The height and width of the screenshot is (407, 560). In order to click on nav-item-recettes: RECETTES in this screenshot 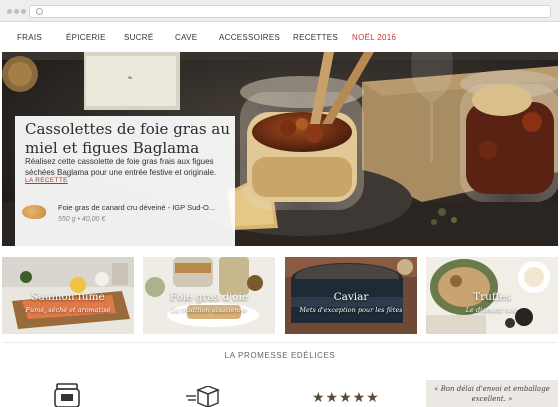, I will do `click(315, 37)`.